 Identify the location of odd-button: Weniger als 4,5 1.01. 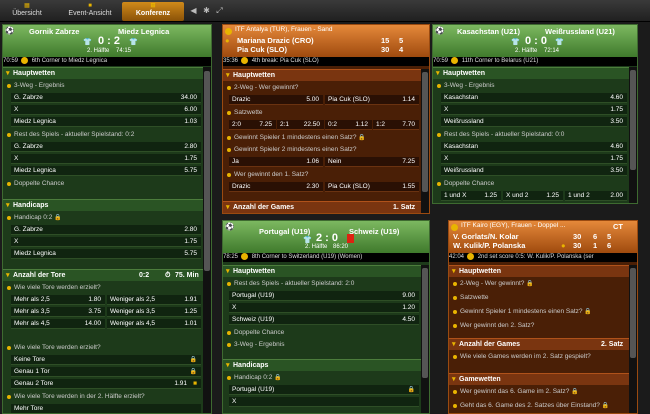
(154, 324).